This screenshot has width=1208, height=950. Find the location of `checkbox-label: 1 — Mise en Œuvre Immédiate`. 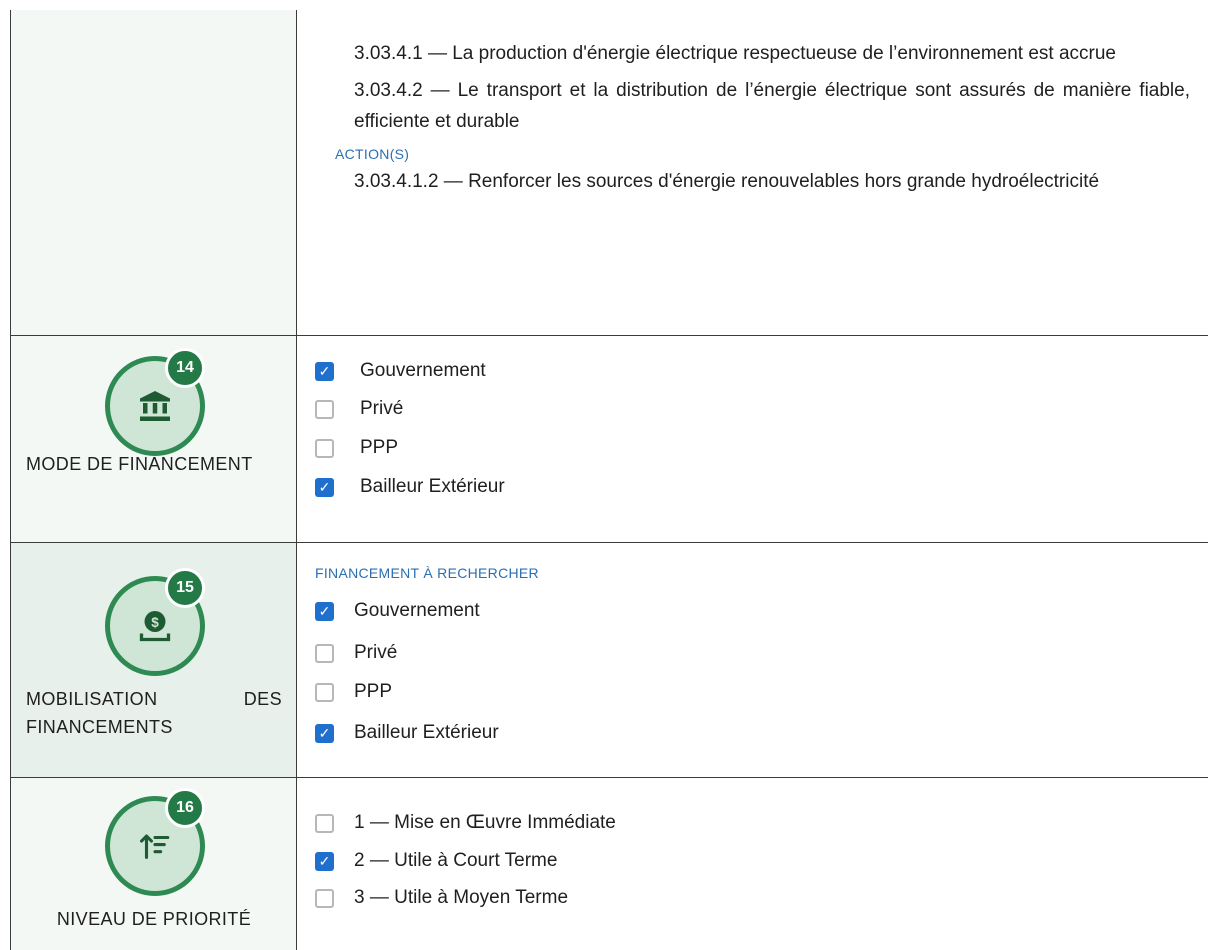

checkbox-label: 1 — Mise en Œuvre Immédiate is located at coordinates (485, 822).